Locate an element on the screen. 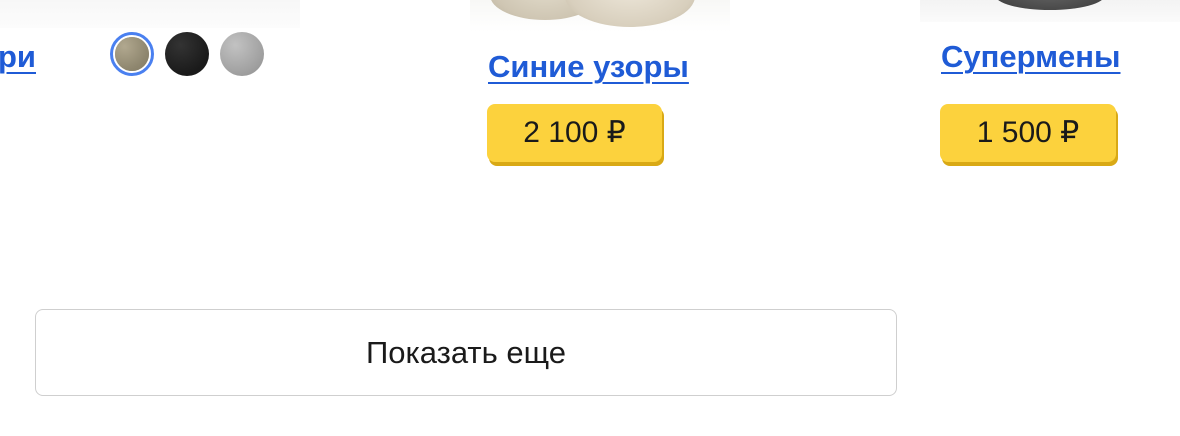  color-swatch-gray is located at coordinates (242, 54).